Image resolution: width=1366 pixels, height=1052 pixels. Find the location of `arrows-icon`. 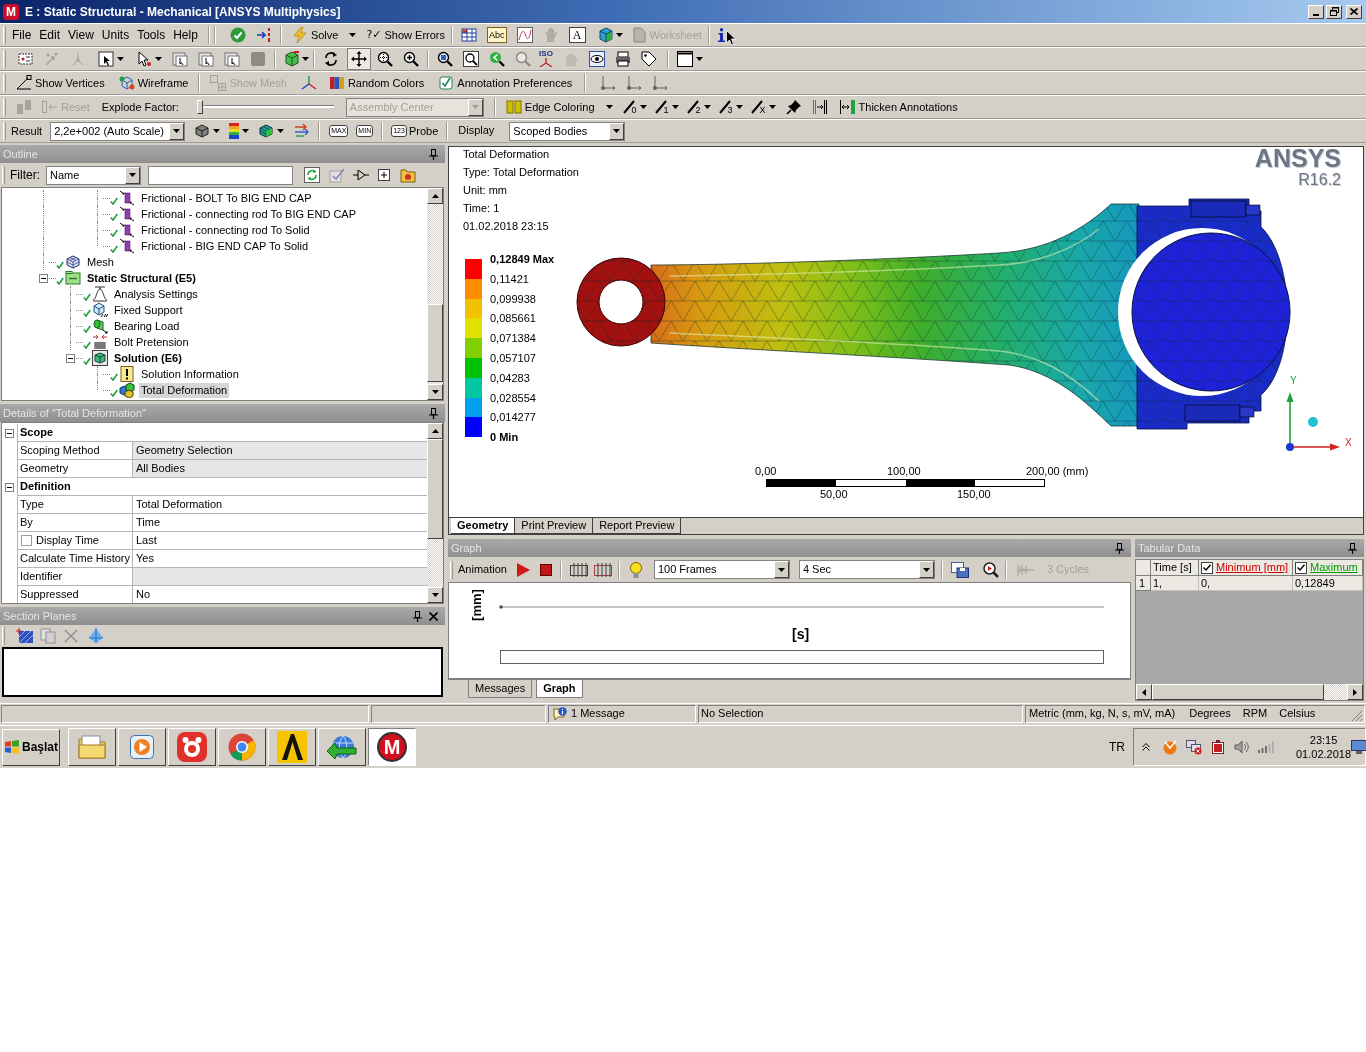

arrows-icon is located at coordinates (302, 131).